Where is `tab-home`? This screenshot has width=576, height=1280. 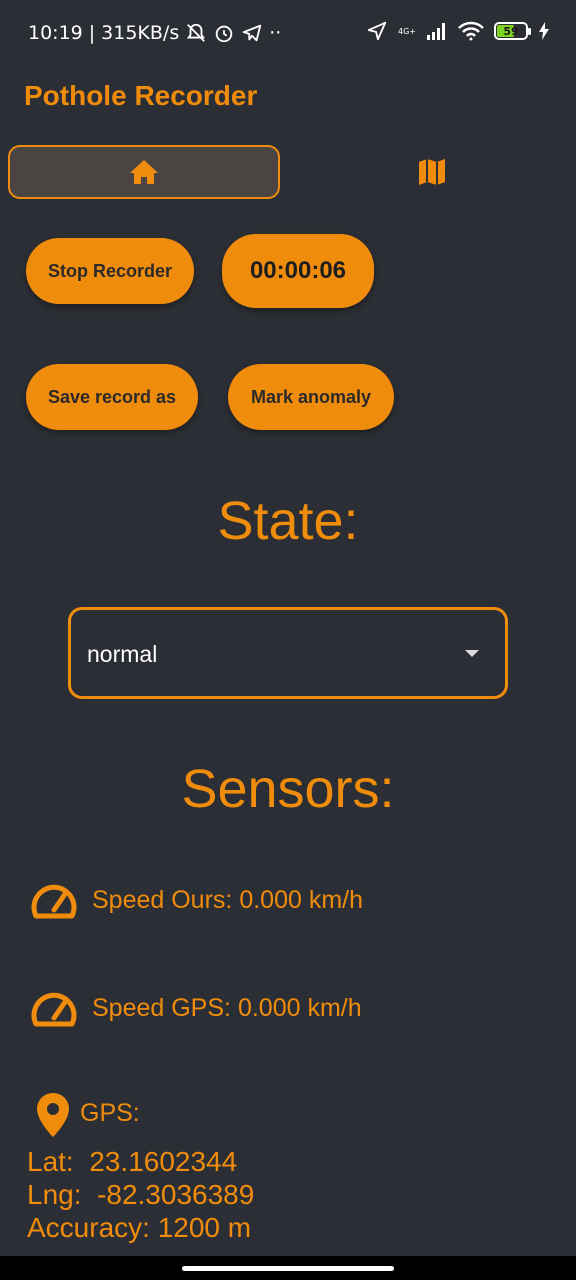 tab-home is located at coordinates (144, 172).